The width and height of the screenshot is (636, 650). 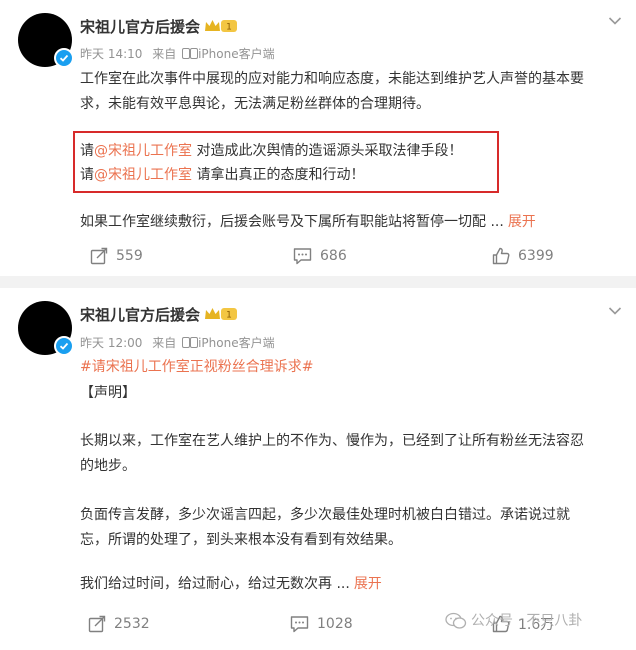 What do you see at coordinates (456, 620) in the screenshot?
I see `wechat-icon` at bounding box center [456, 620].